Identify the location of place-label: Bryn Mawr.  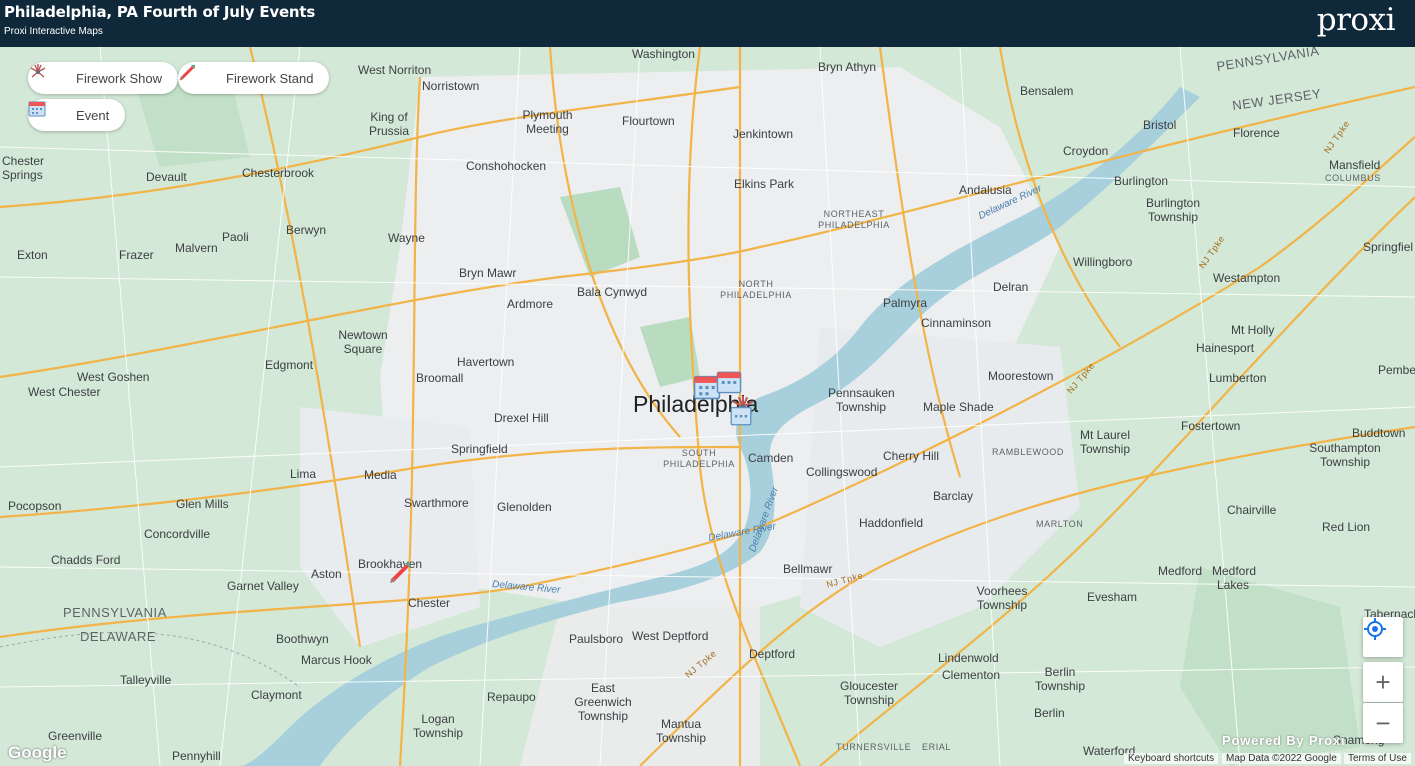
(488, 273).